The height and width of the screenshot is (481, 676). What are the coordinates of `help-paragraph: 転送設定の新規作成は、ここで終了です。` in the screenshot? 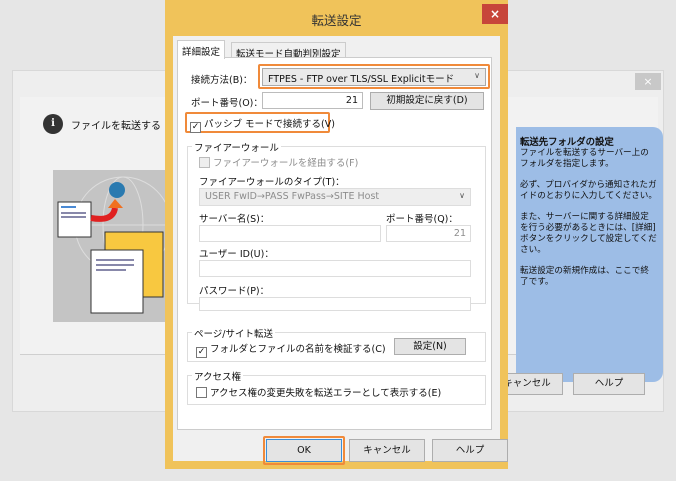 It's located at (584, 276).